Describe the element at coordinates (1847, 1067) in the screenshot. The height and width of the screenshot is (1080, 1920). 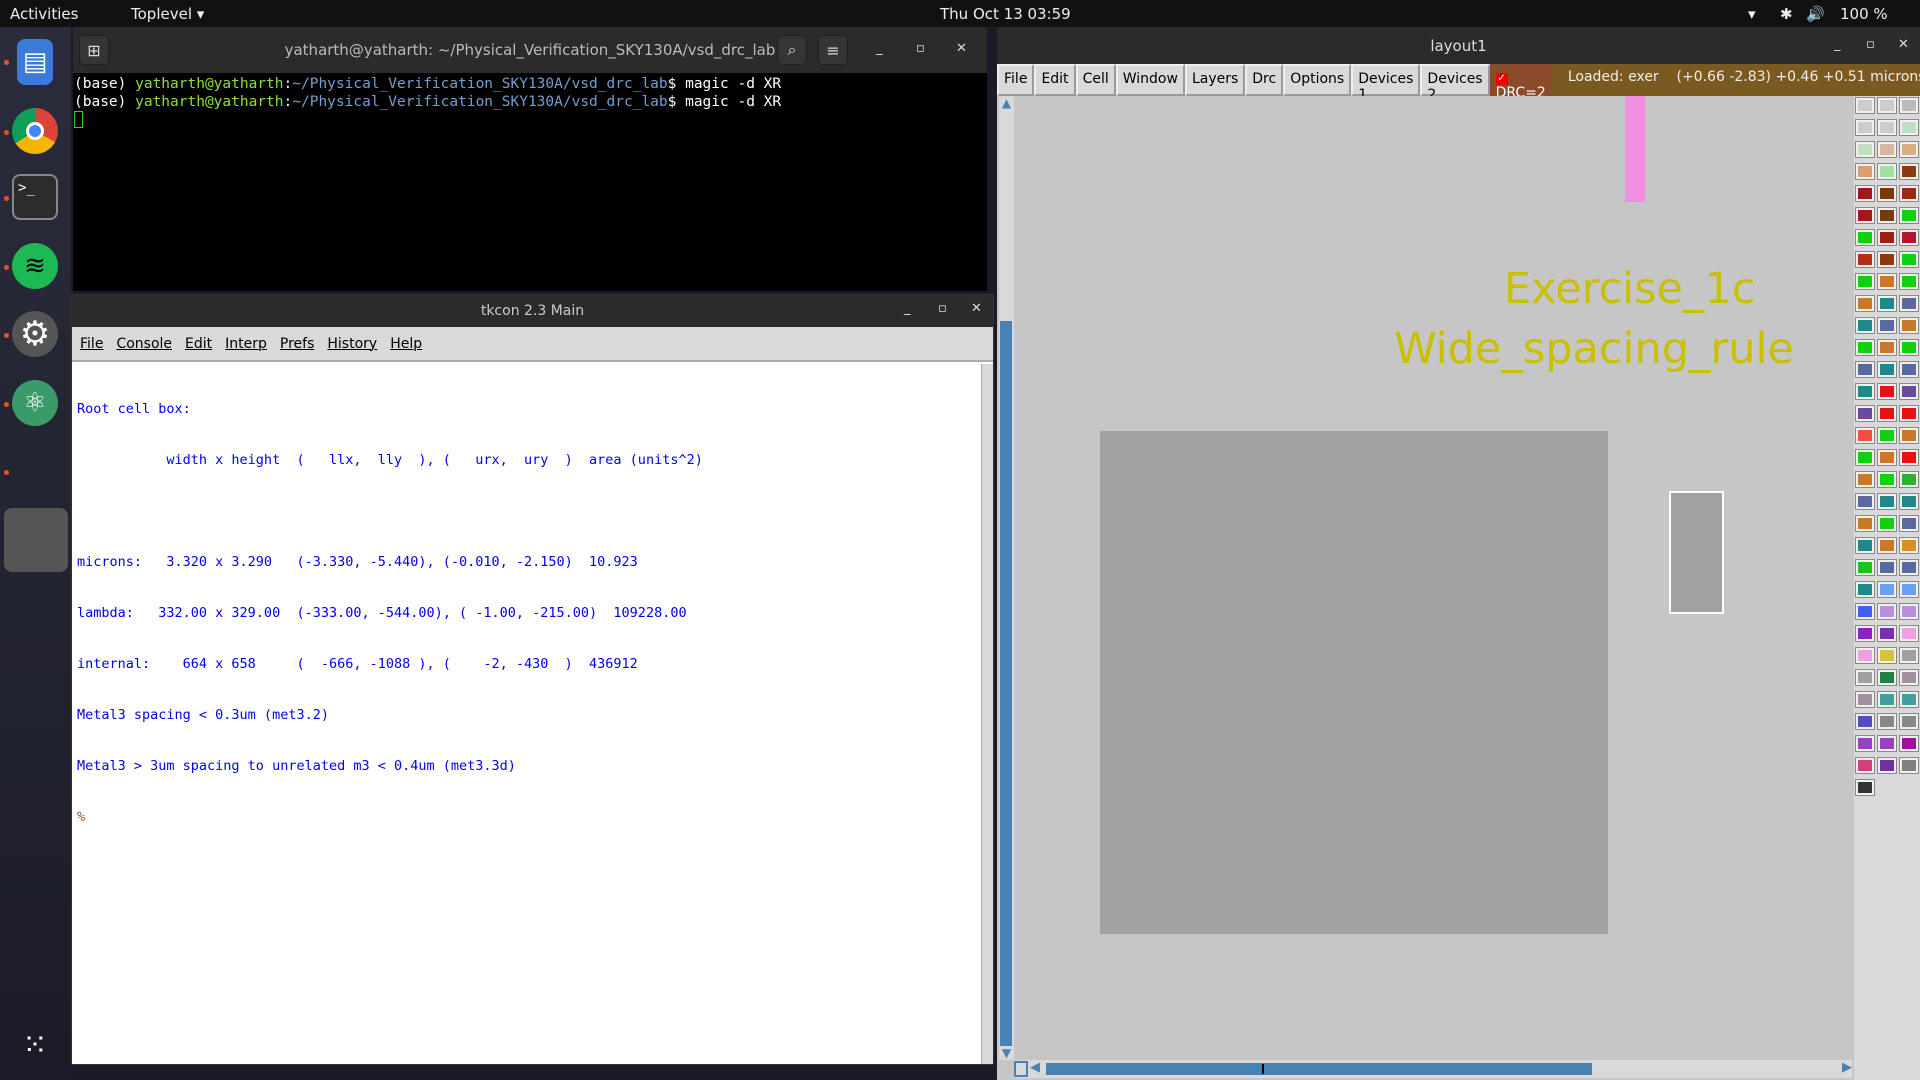
I see `scroll-right-icon: ▶` at that location.